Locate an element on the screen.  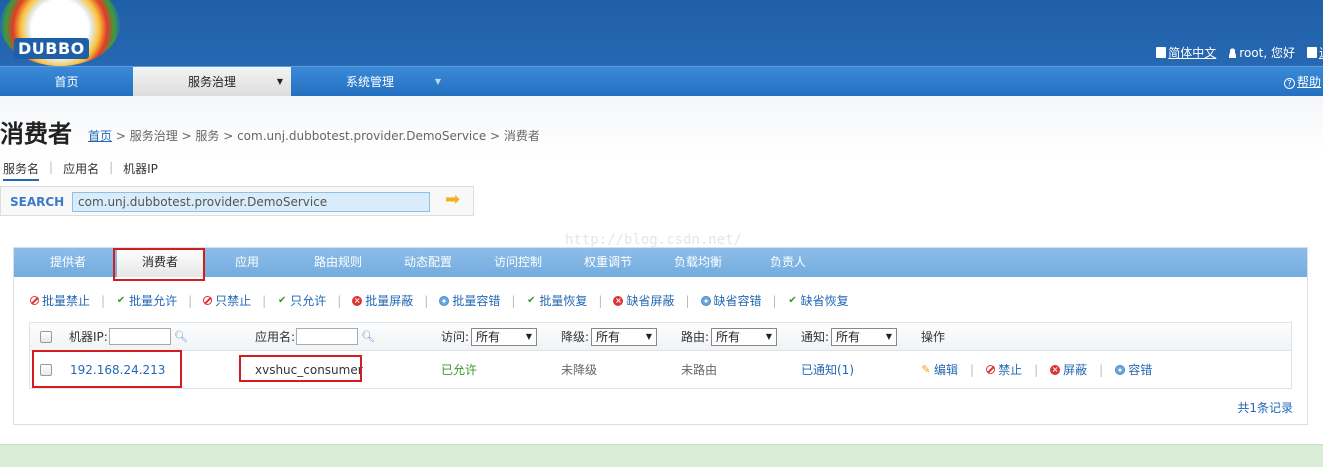
tab-access-control: 访问控制 is located at coordinates (518, 262).